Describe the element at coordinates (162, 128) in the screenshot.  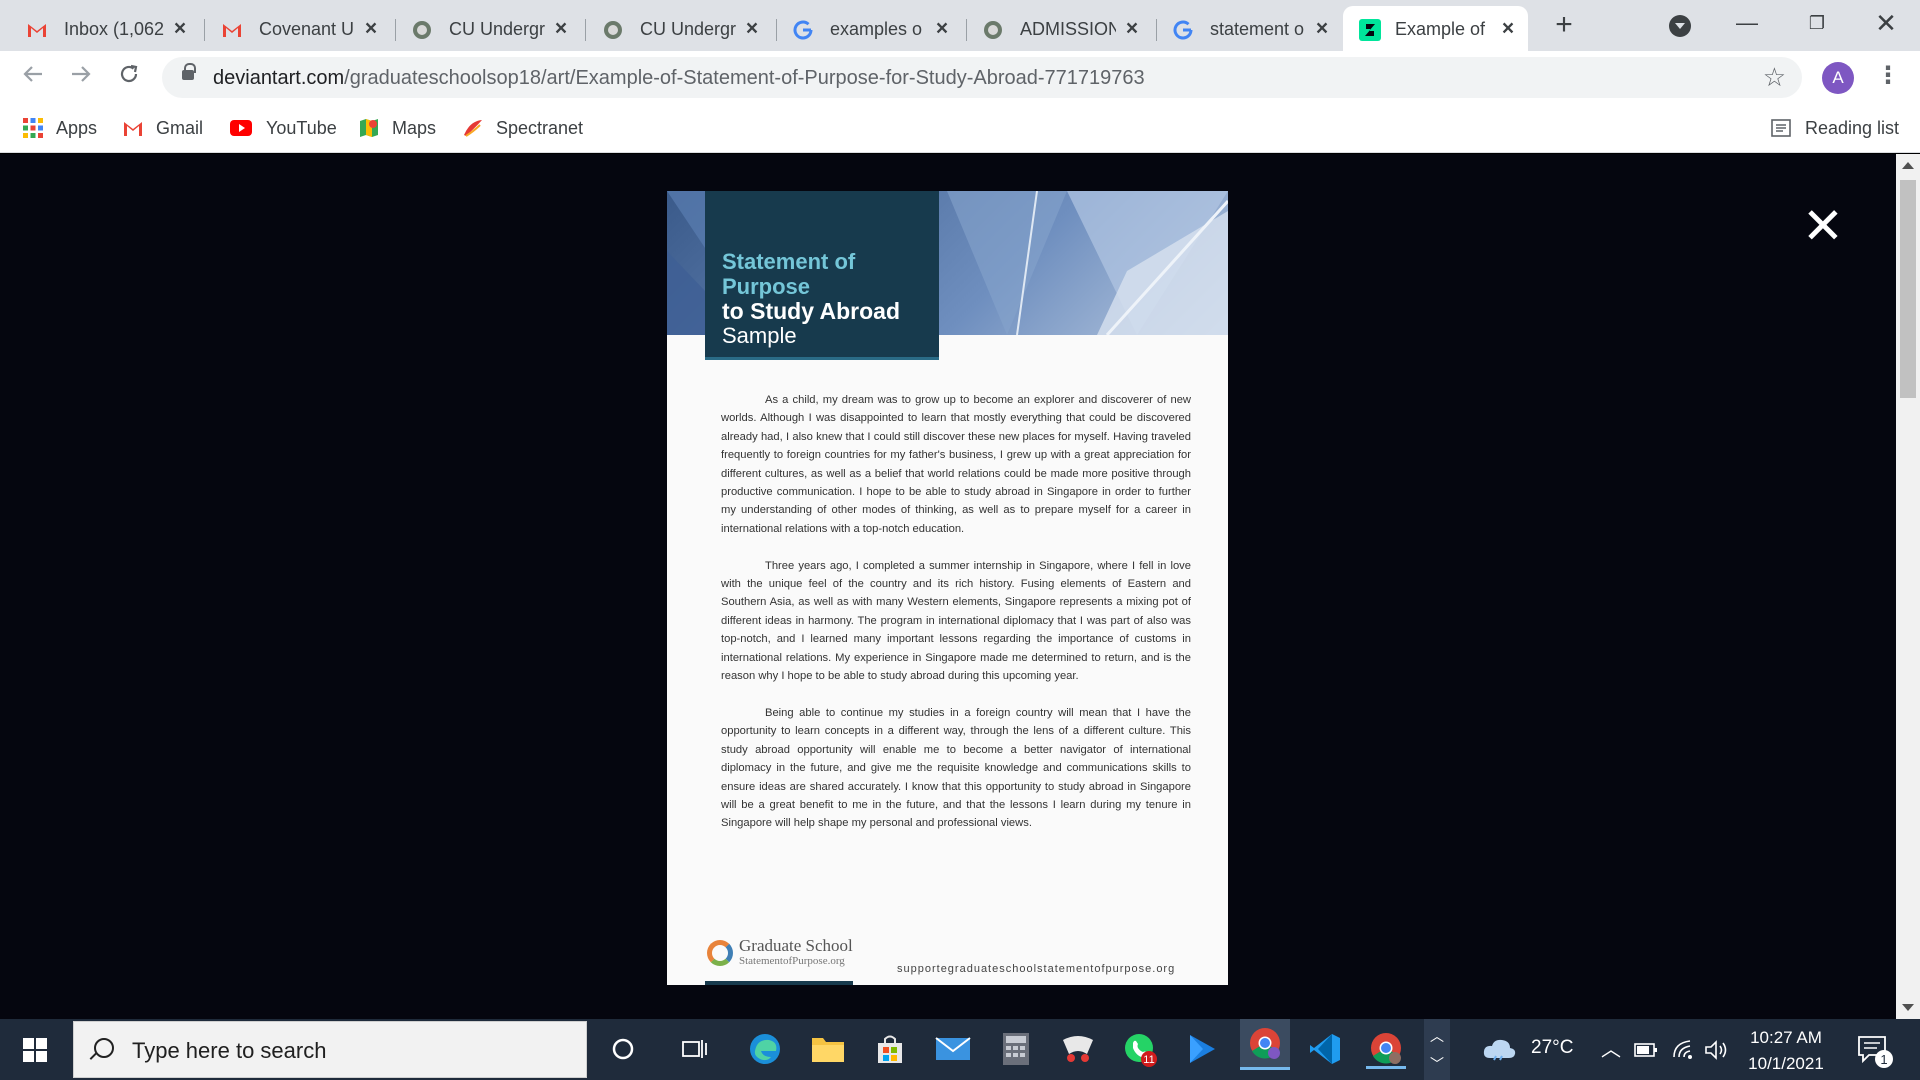
I see `bookmark-gmail: Gmail` at that location.